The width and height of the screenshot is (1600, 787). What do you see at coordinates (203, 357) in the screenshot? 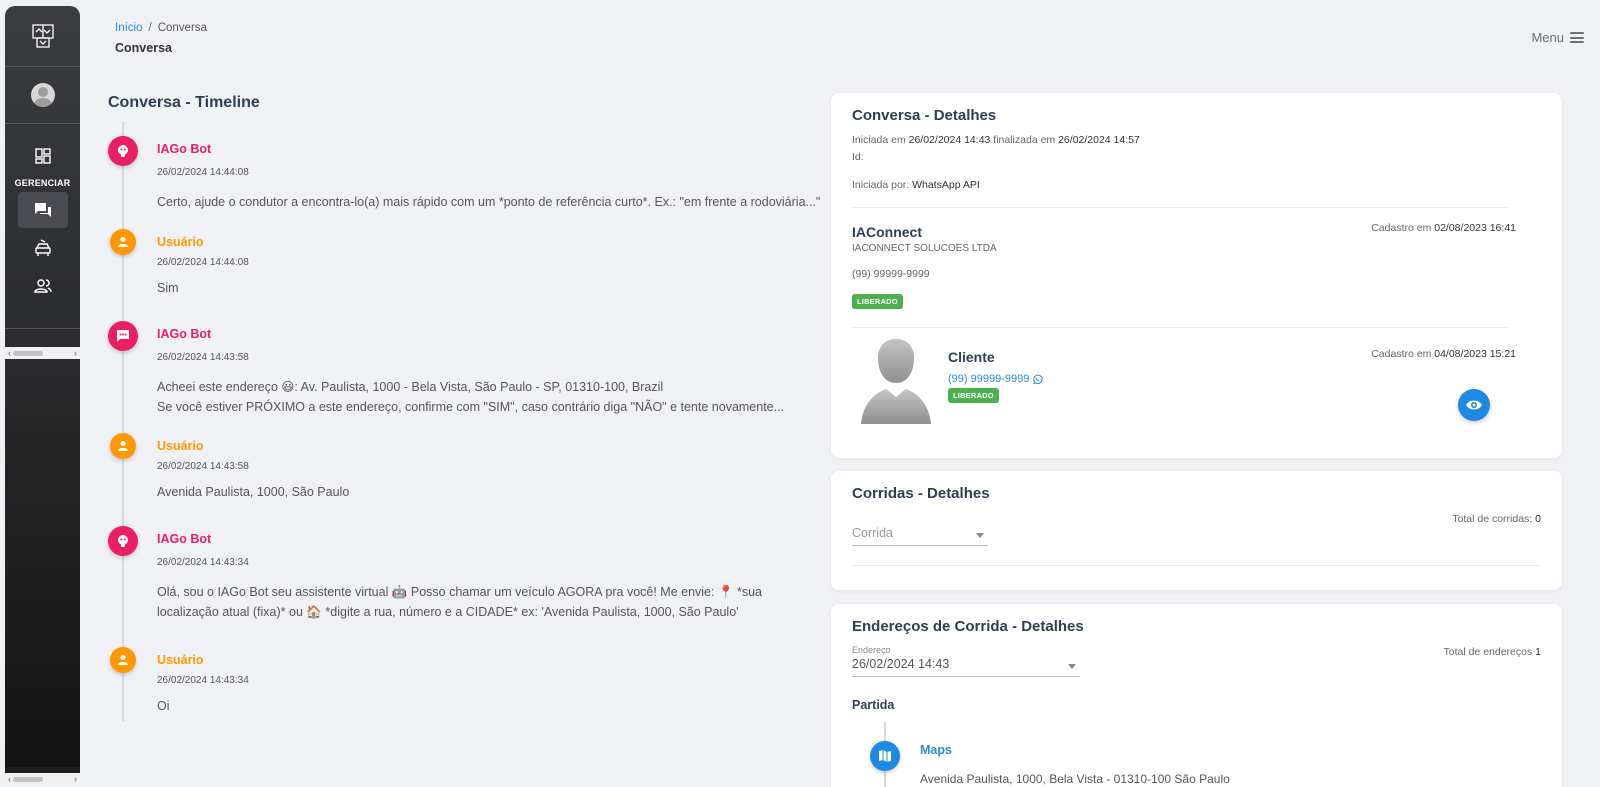
I see `entry-time: 26/02/2024 14:43:58` at bounding box center [203, 357].